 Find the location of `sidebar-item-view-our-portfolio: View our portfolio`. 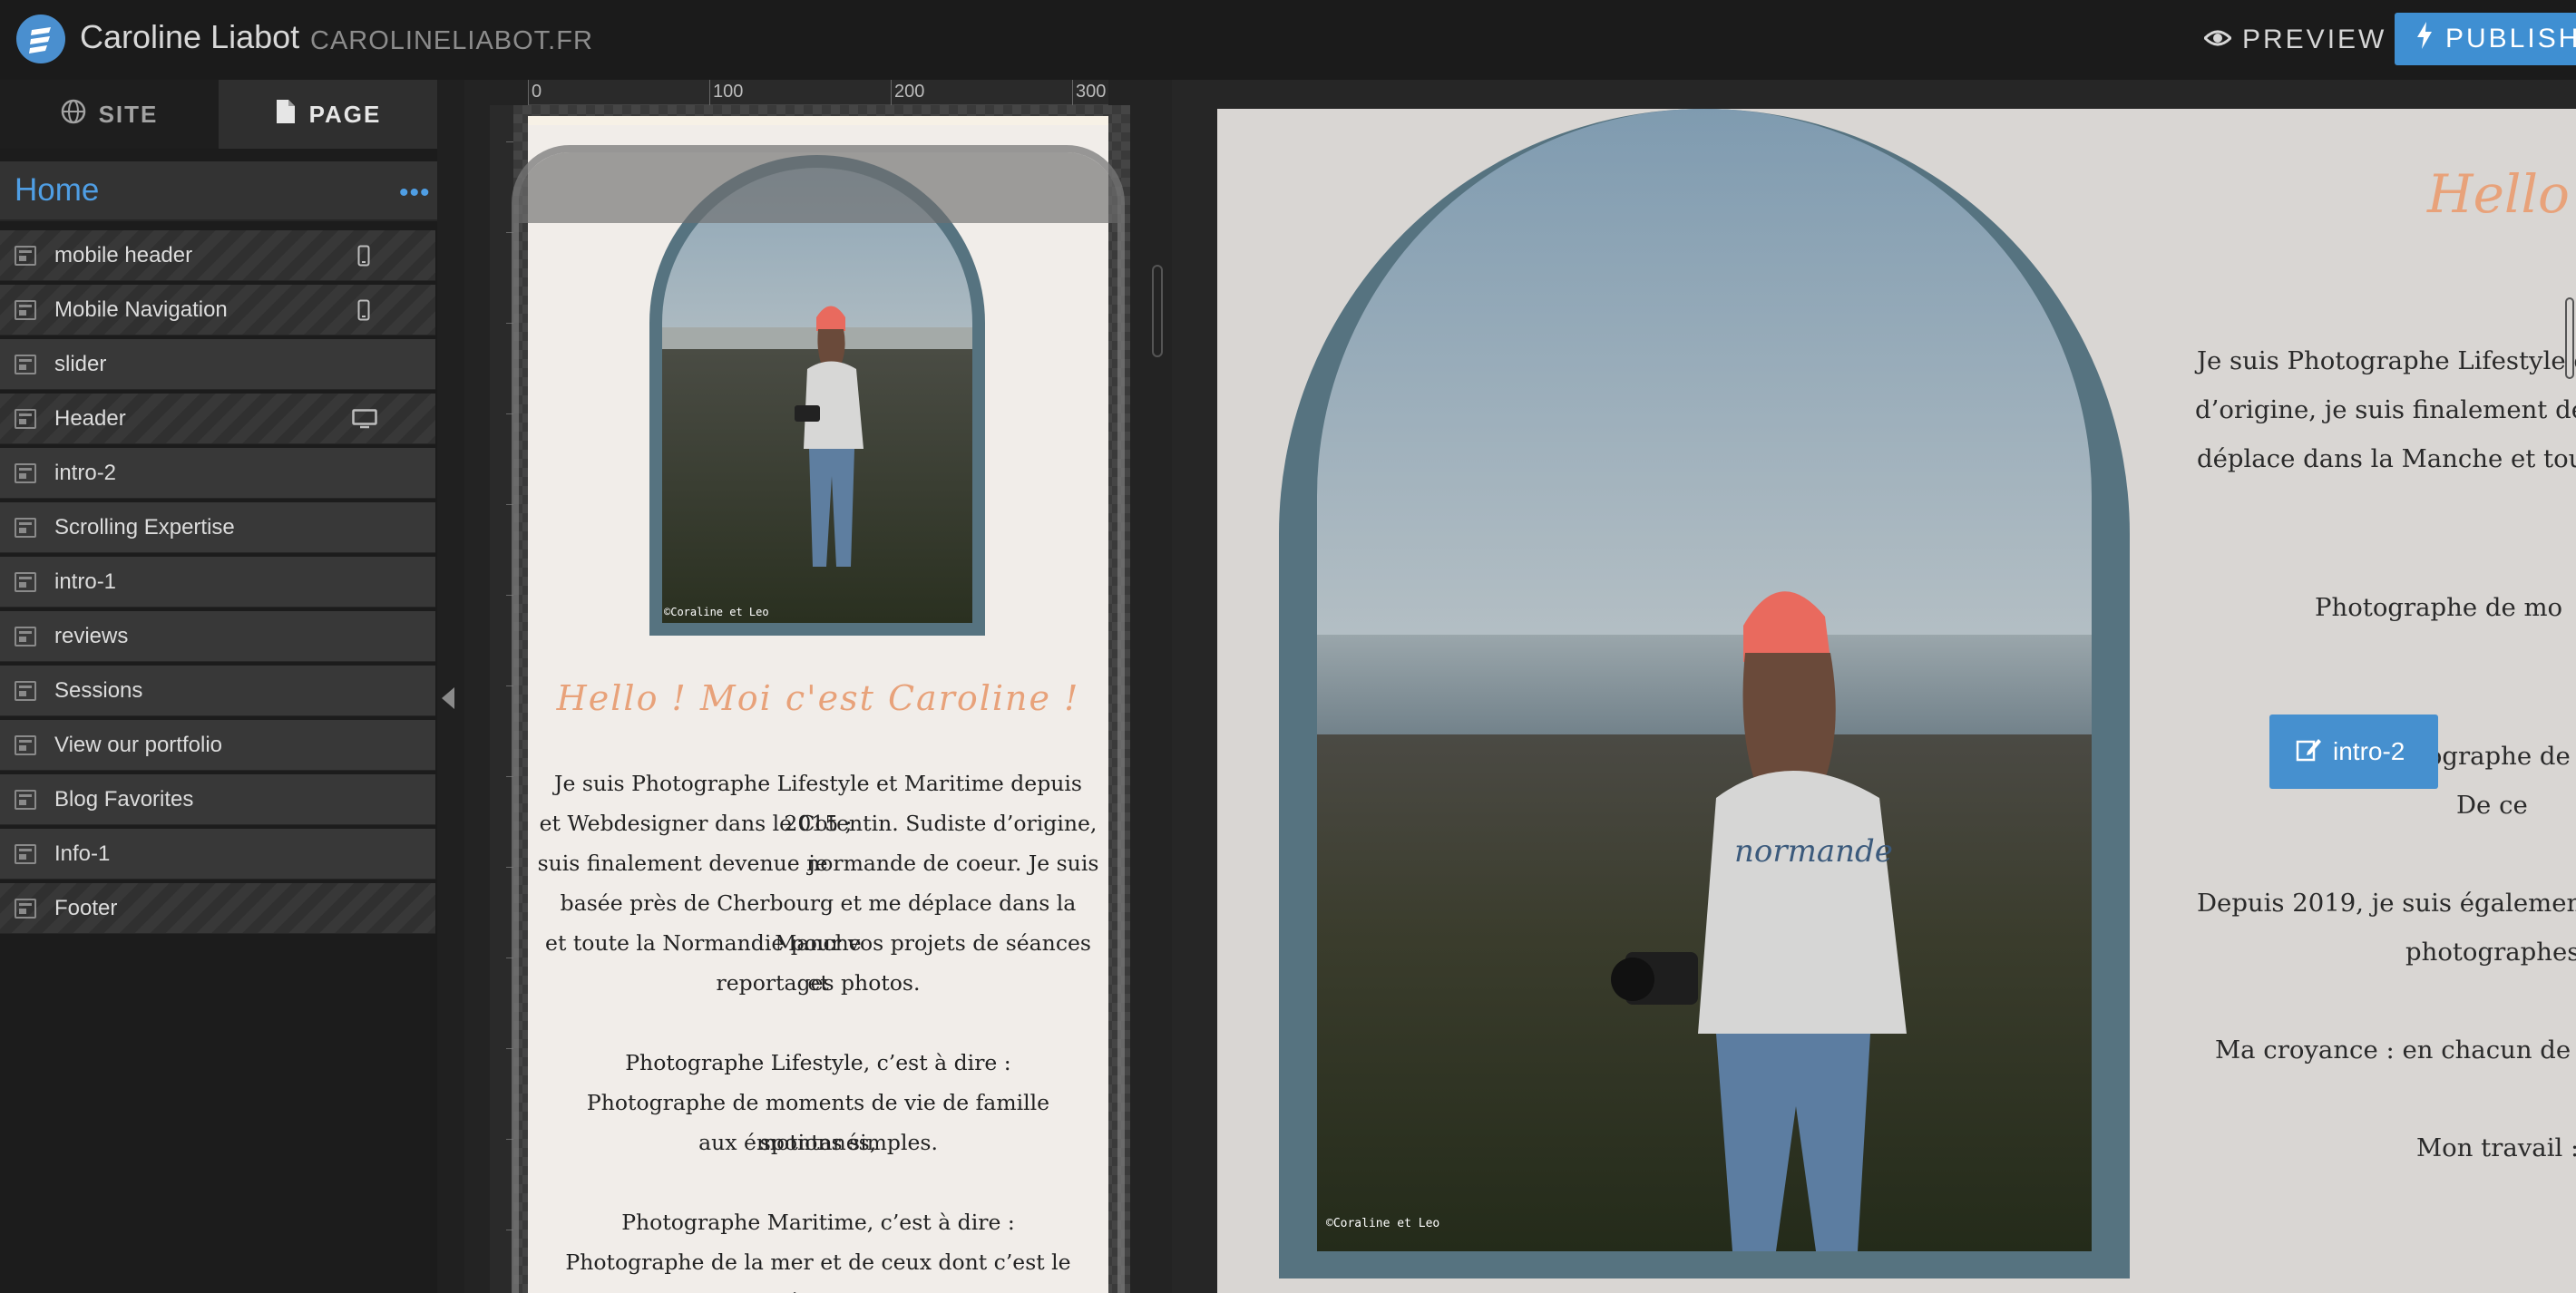

sidebar-item-view-our-portfolio: View our portfolio is located at coordinates (217, 745).